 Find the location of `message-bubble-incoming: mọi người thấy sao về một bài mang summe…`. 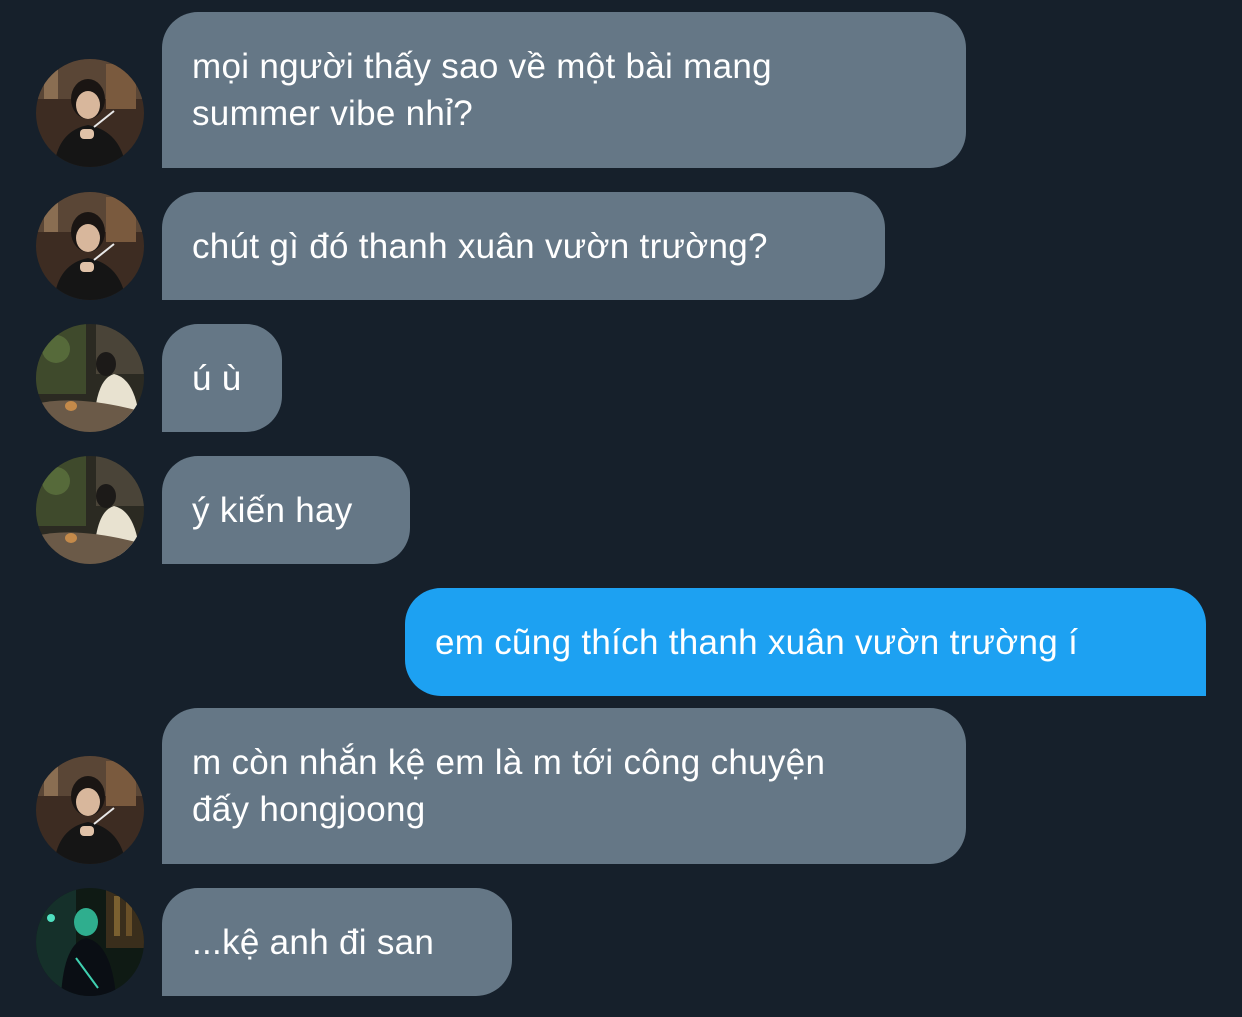

message-bubble-incoming: mọi người thấy sao về một bài mang summe… is located at coordinates (564, 90).